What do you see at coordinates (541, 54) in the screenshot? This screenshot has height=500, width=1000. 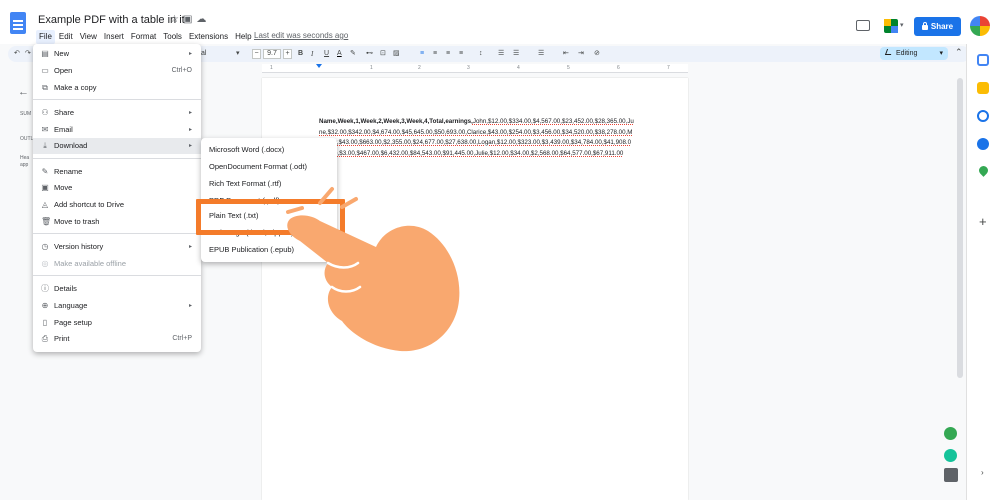 I see `numbered-list-icon: ☰` at bounding box center [541, 54].